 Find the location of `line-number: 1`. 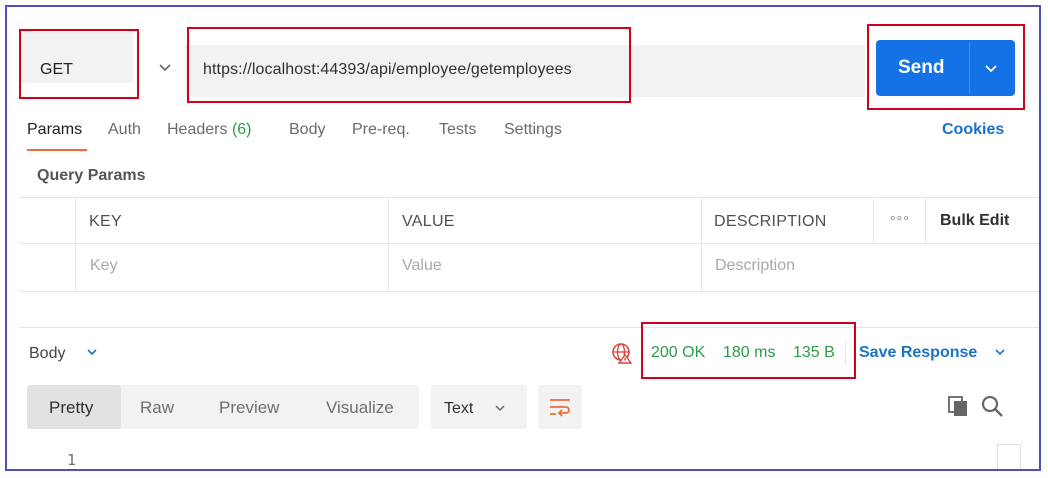

line-number: 1 is located at coordinates (72, 460).